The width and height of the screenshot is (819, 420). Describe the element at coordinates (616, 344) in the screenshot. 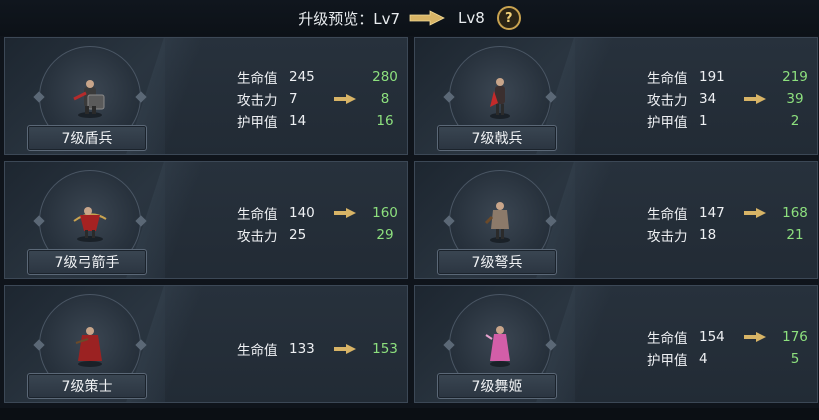

I see `unit-card: 7级舞姬 生命值 154 176 护甲值 4 5` at that location.